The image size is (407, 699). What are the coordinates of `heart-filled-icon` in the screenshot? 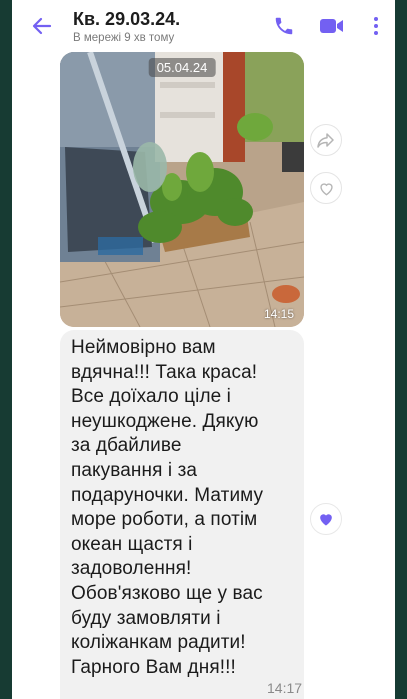 It's located at (326, 520).